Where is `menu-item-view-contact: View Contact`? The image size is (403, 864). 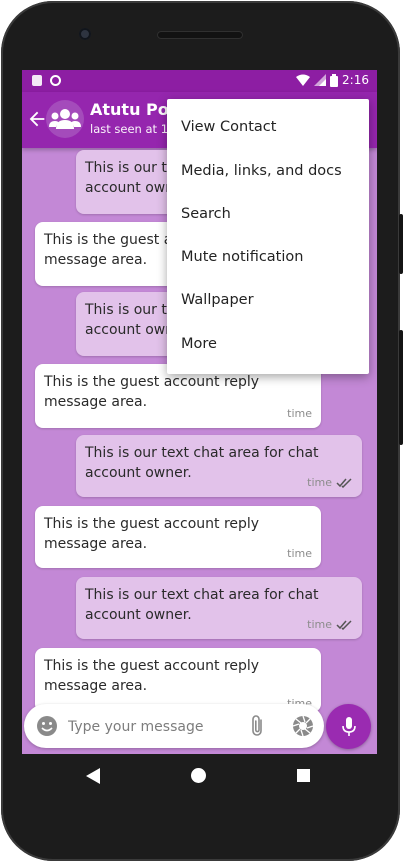
menu-item-view-contact: View Contact is located at coordinates (268, 127).